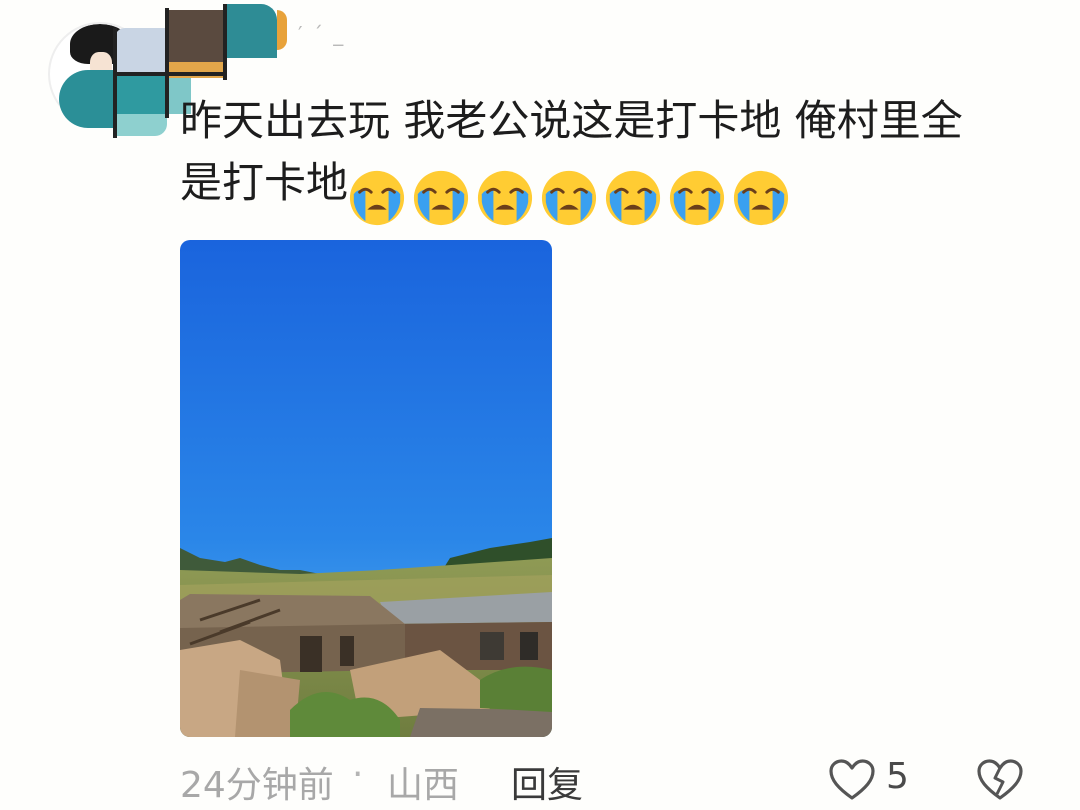 The height and width of the screenshot is (810, 1080). I want to click on comment-line-2: 是打卡地, so click(610, 189).